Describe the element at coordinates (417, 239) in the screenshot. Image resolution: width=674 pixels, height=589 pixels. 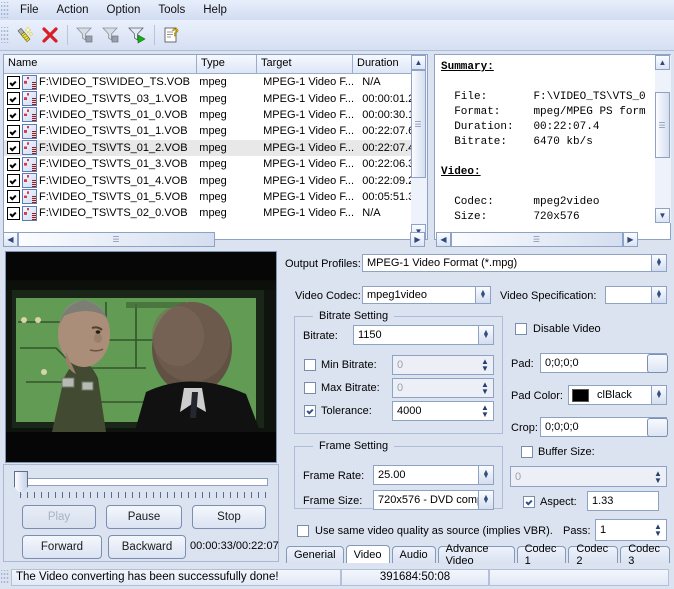
I see `file-list-hscroll-right: ▶` at that location.